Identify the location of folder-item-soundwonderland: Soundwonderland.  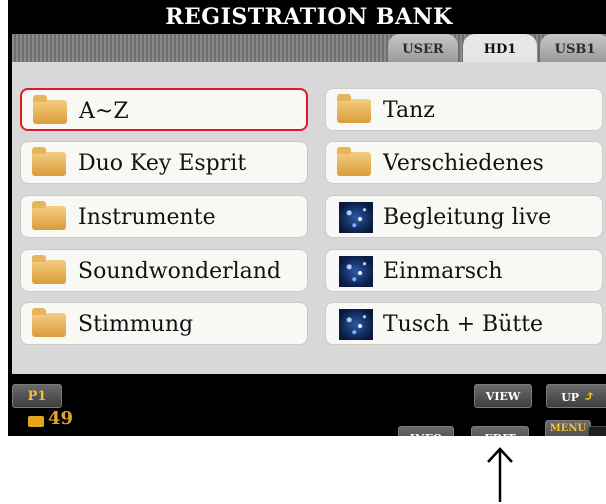
(164, 270).